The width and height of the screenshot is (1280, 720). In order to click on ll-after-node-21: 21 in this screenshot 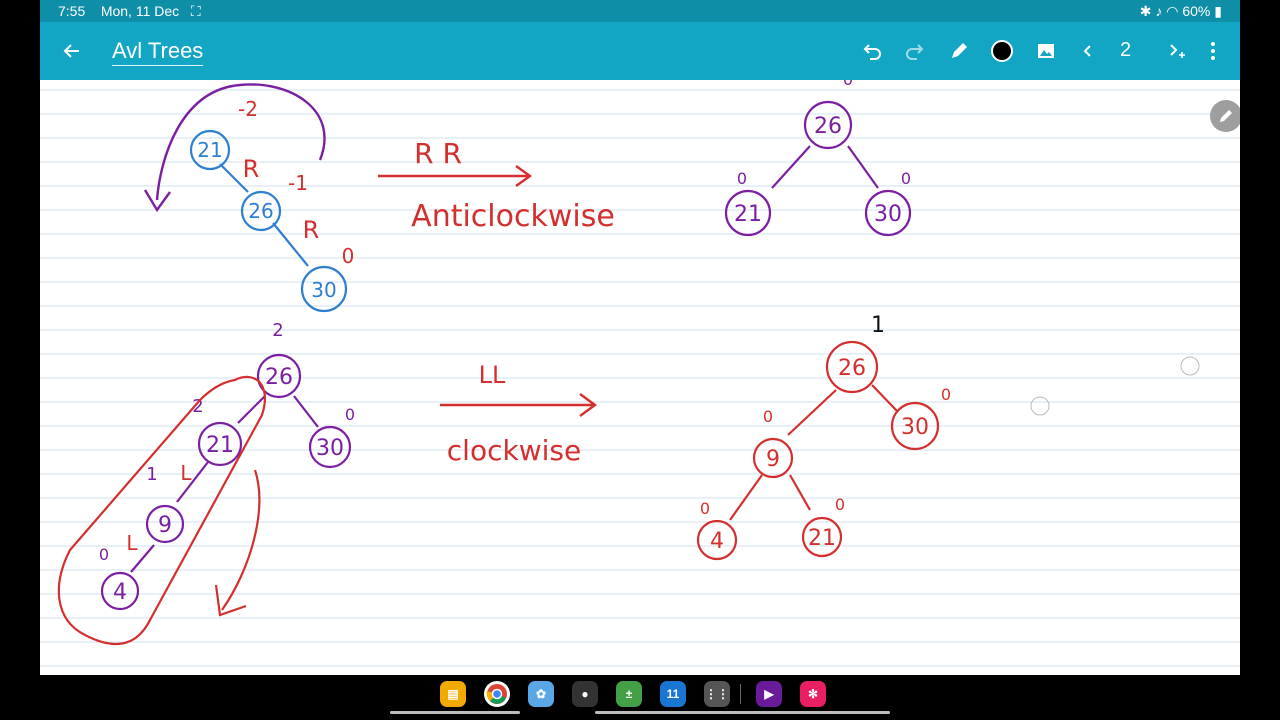, I will do `click(822, 538)`.